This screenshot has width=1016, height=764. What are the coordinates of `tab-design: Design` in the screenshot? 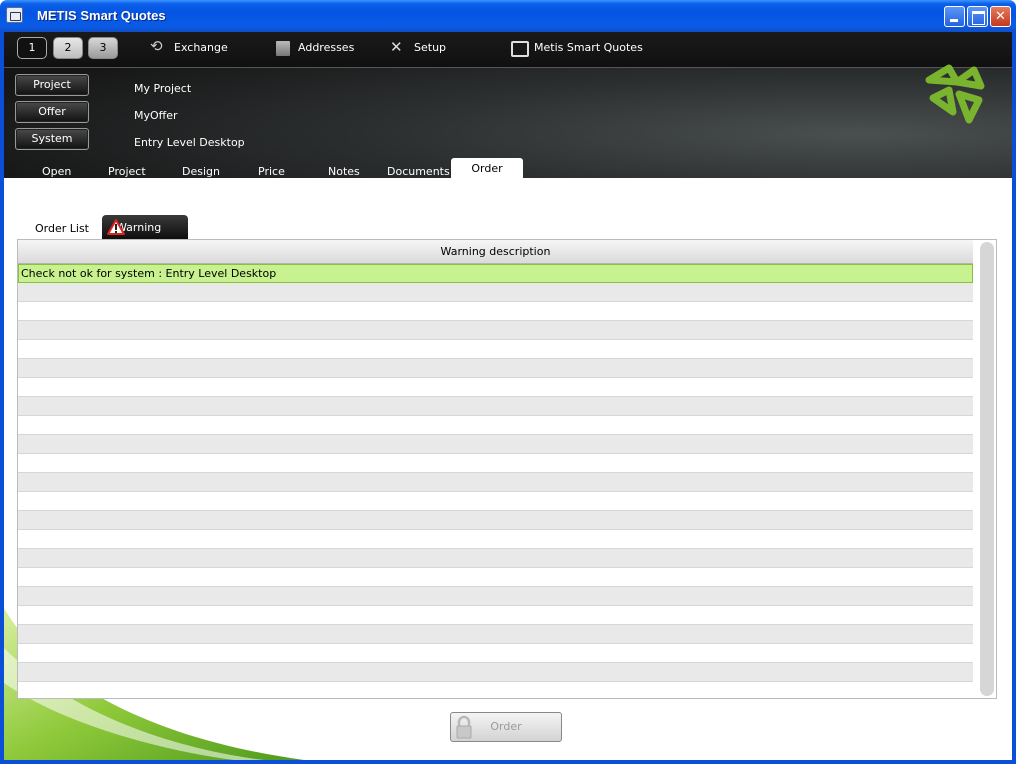 It's located at (201, 171).